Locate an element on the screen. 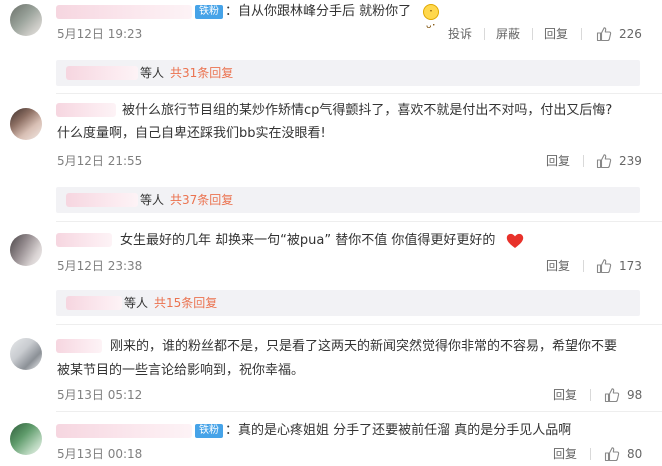 The image size is (662, 466). like-button: 80 is located at coordinates (628, 454).